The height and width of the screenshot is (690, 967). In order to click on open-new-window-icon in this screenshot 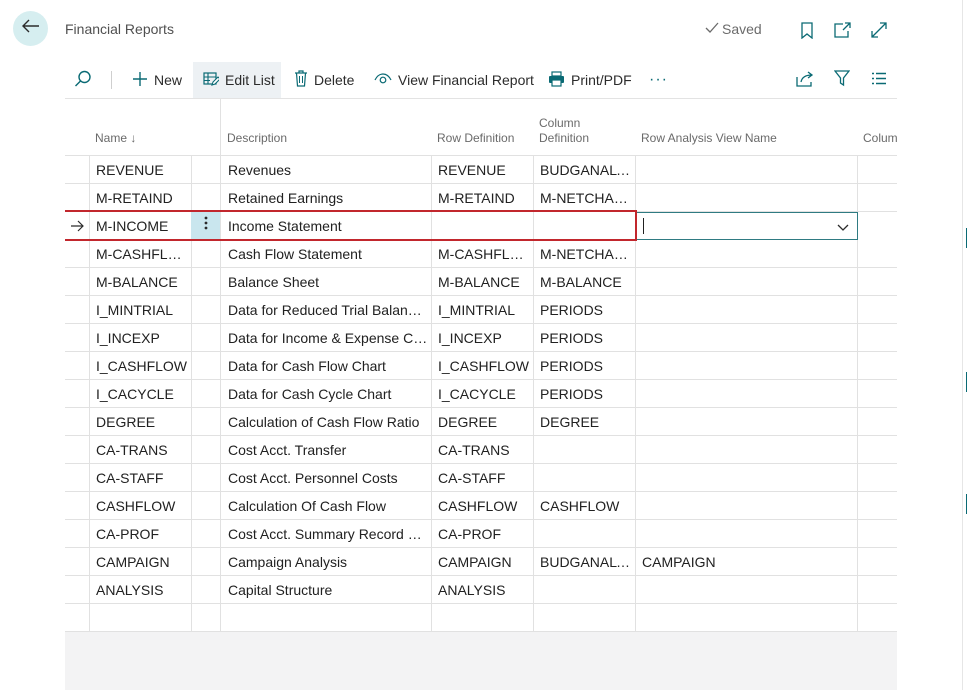, I will do `click(842, 30)`.